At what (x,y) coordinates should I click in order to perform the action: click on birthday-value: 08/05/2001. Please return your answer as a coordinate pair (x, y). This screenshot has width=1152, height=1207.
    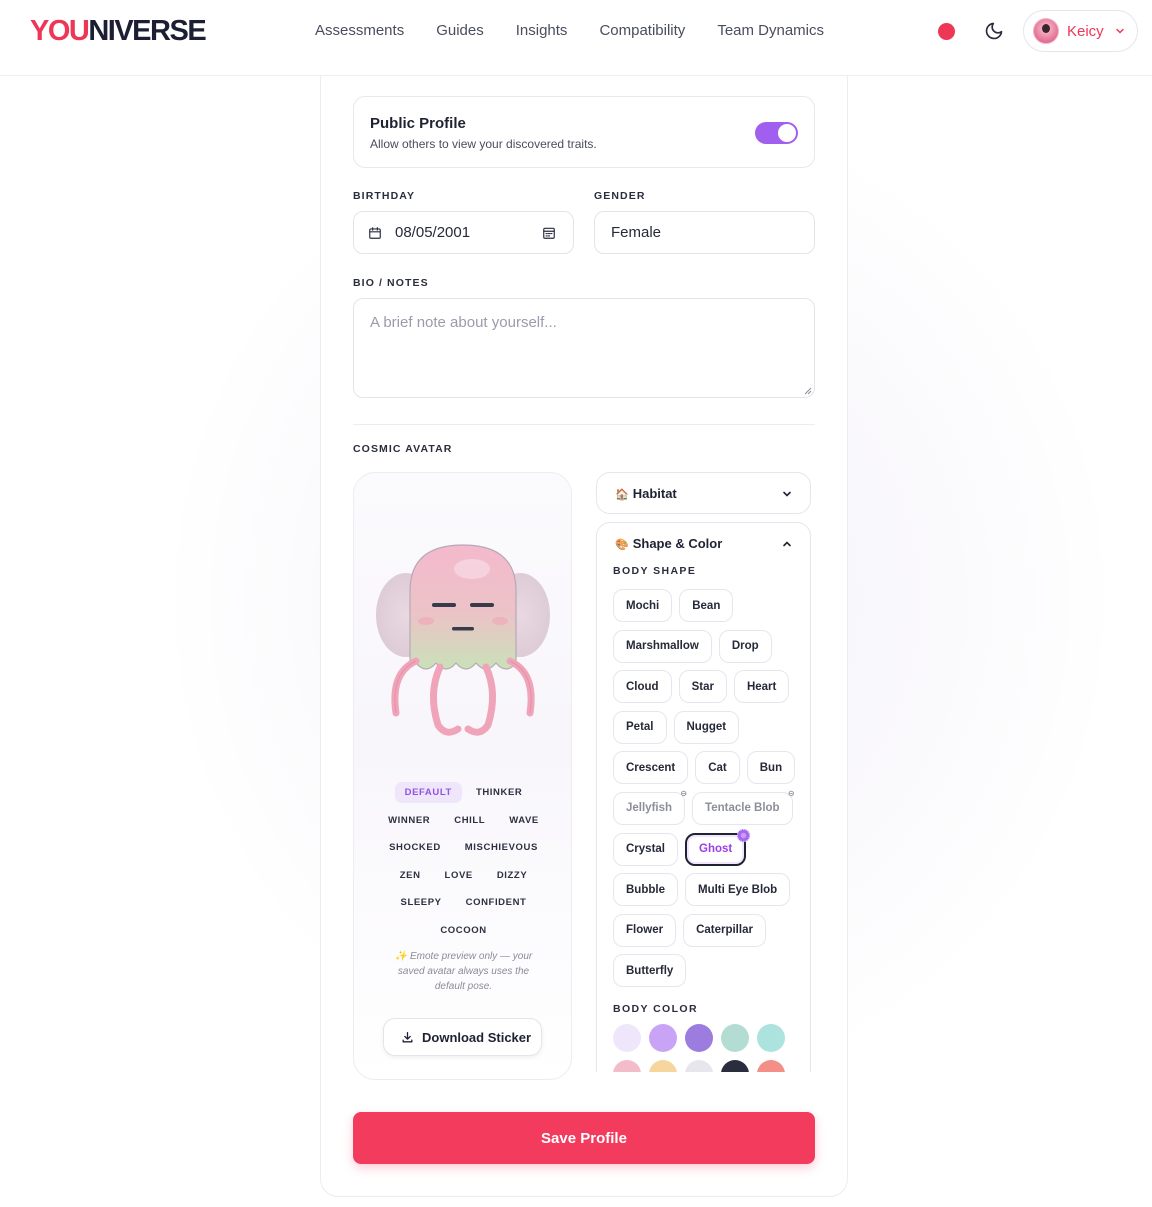
    Looking at the image, I should click on (433, 232).